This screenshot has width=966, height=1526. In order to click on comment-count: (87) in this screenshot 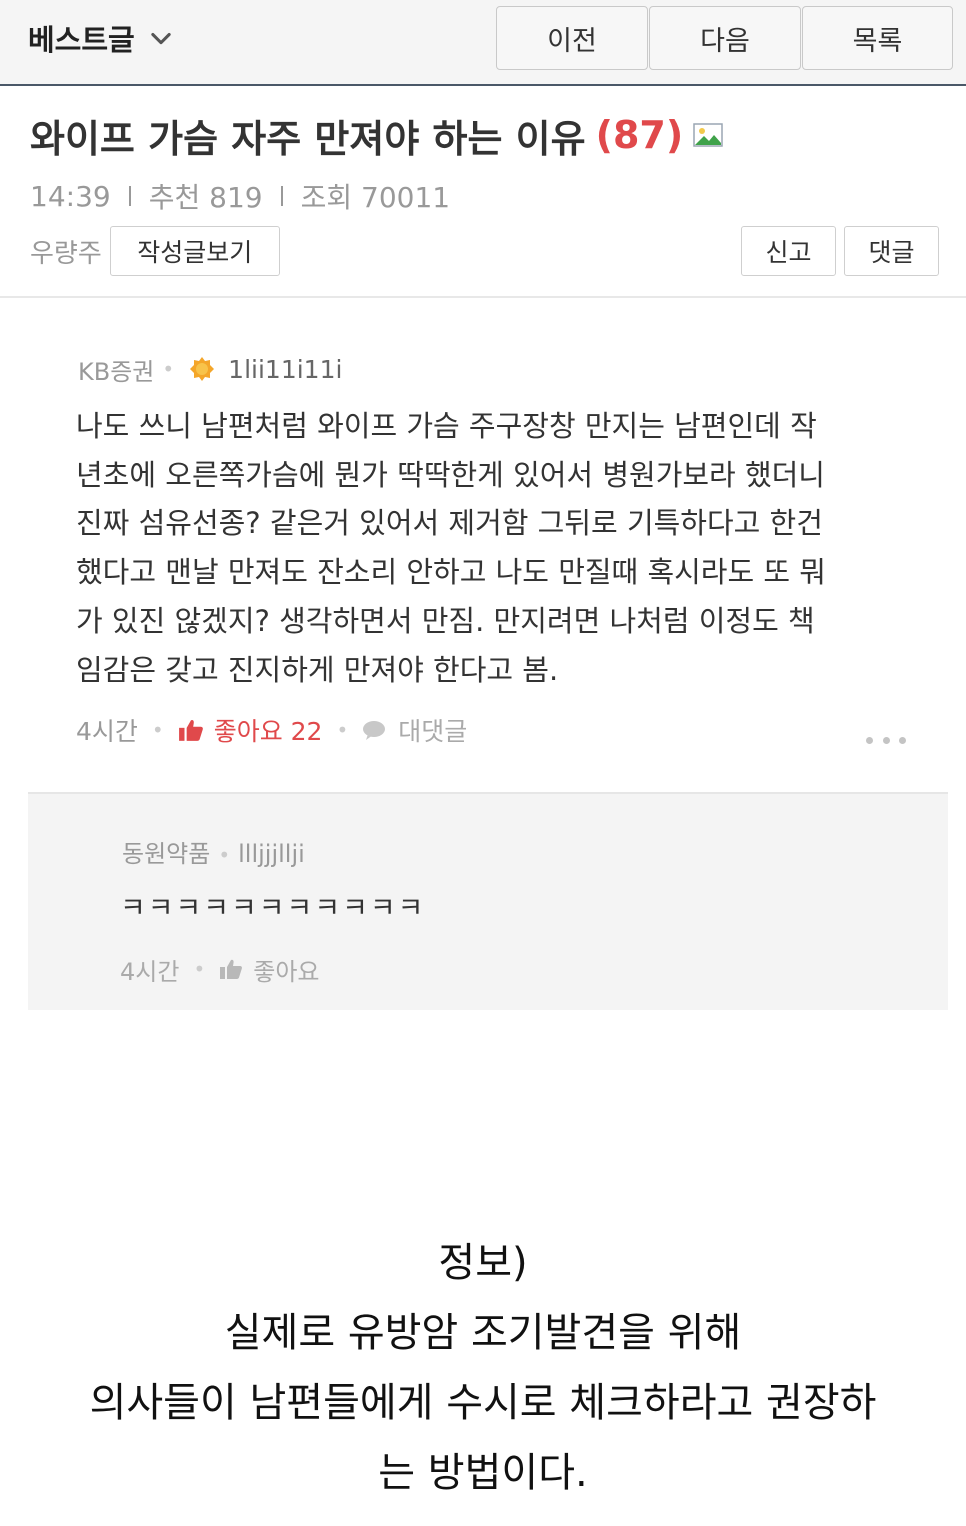, I will do `click(640, 135)`.